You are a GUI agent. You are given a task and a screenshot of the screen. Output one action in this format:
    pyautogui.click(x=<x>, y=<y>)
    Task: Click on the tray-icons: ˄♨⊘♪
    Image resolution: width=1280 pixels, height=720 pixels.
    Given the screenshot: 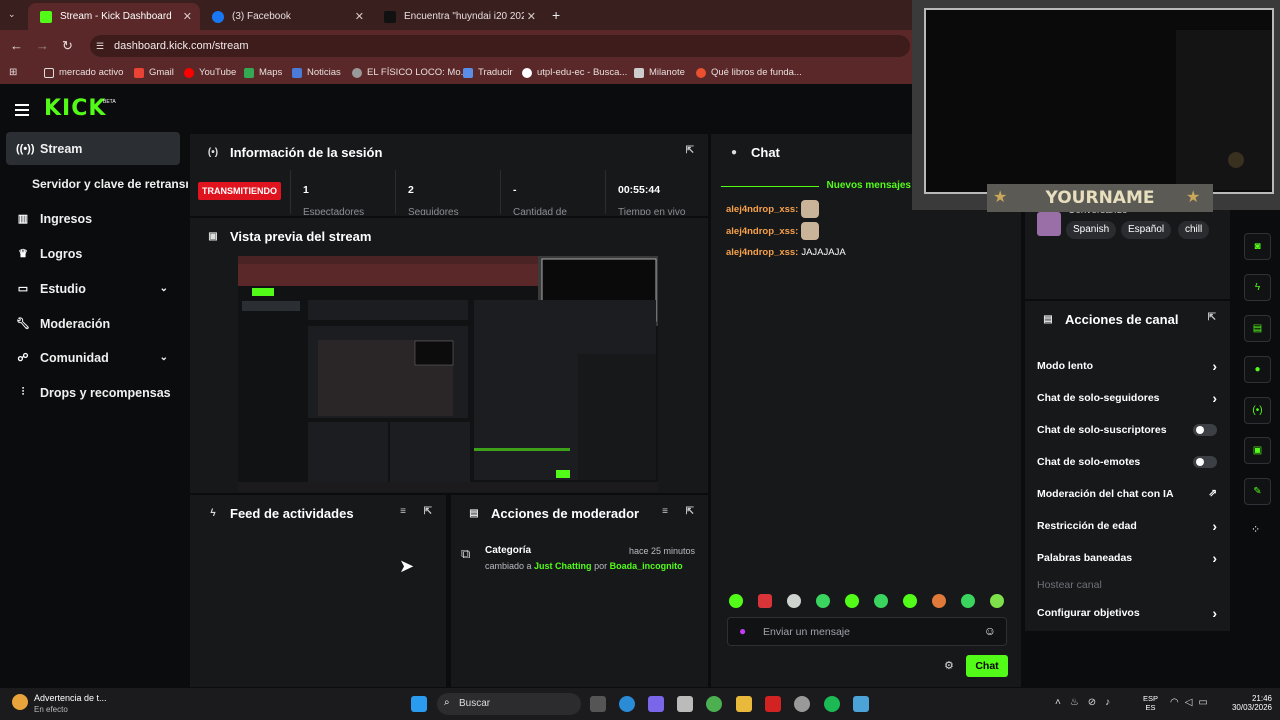 What is the action you would take?
    pyautogui.click(x=1087, y=702)
    